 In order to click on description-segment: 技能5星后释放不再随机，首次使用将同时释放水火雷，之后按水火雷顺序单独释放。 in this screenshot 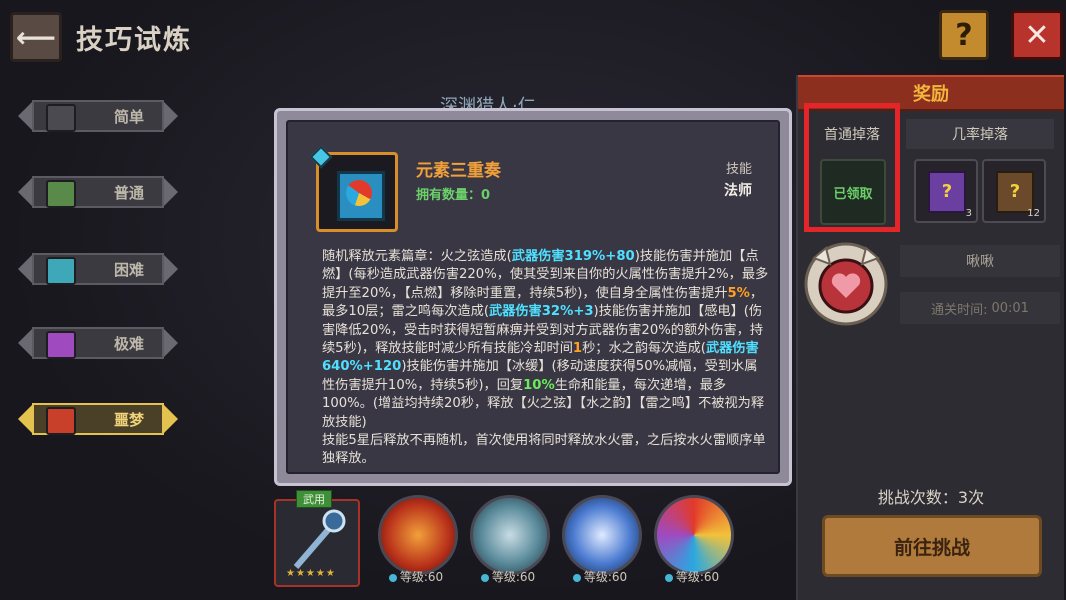, I will do `click(544, 450)`.